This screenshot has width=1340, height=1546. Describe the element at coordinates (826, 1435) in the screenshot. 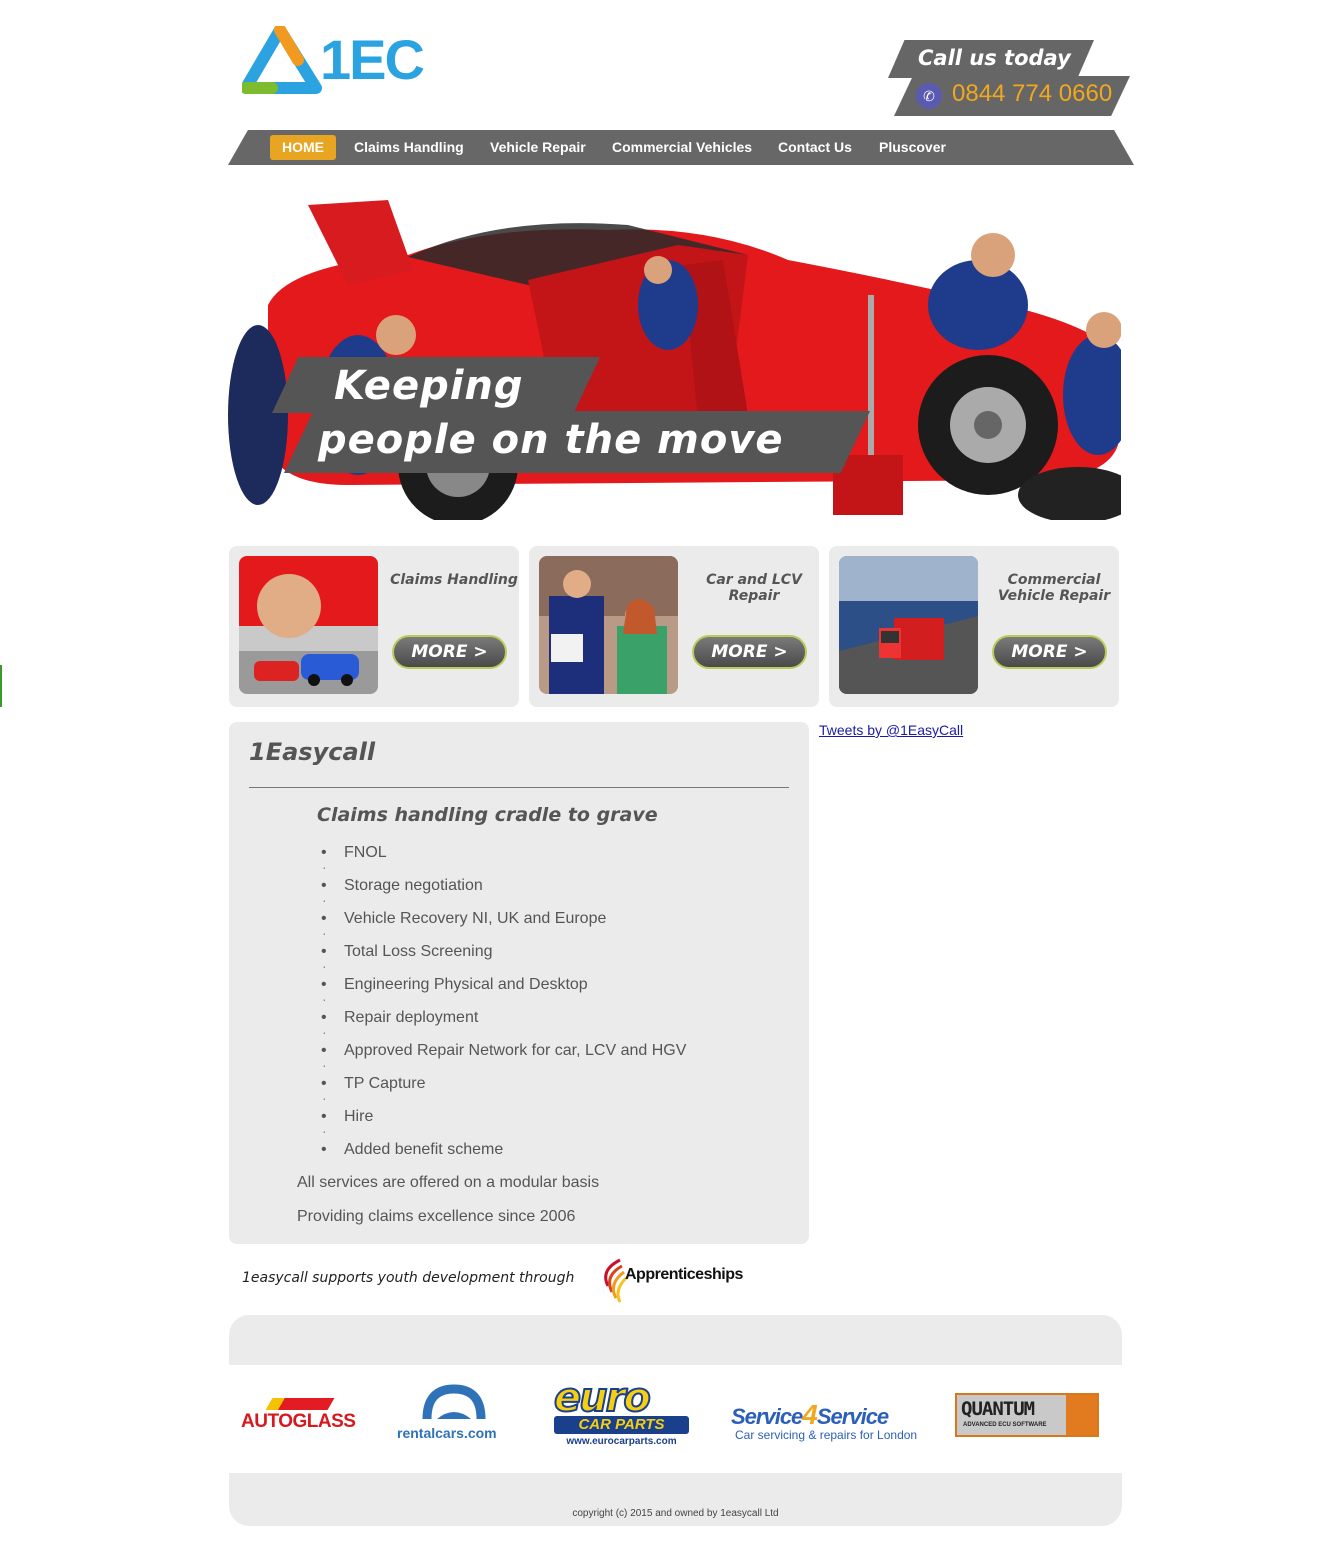

I see `s4s-tagline: Car servicing & repairs for London` at that location.